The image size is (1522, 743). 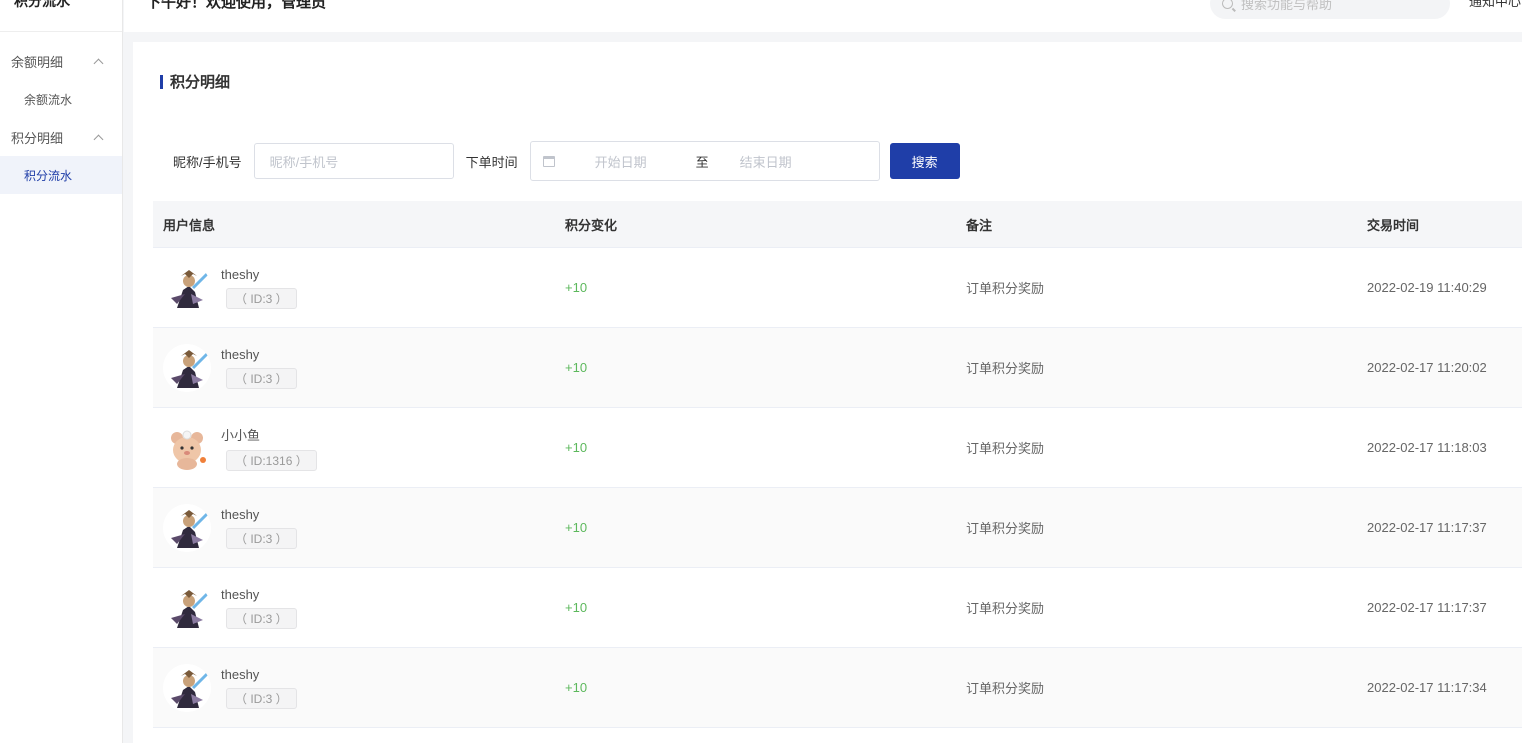 I want to click on time-label: 下单时间, so click(x=491, y=162).